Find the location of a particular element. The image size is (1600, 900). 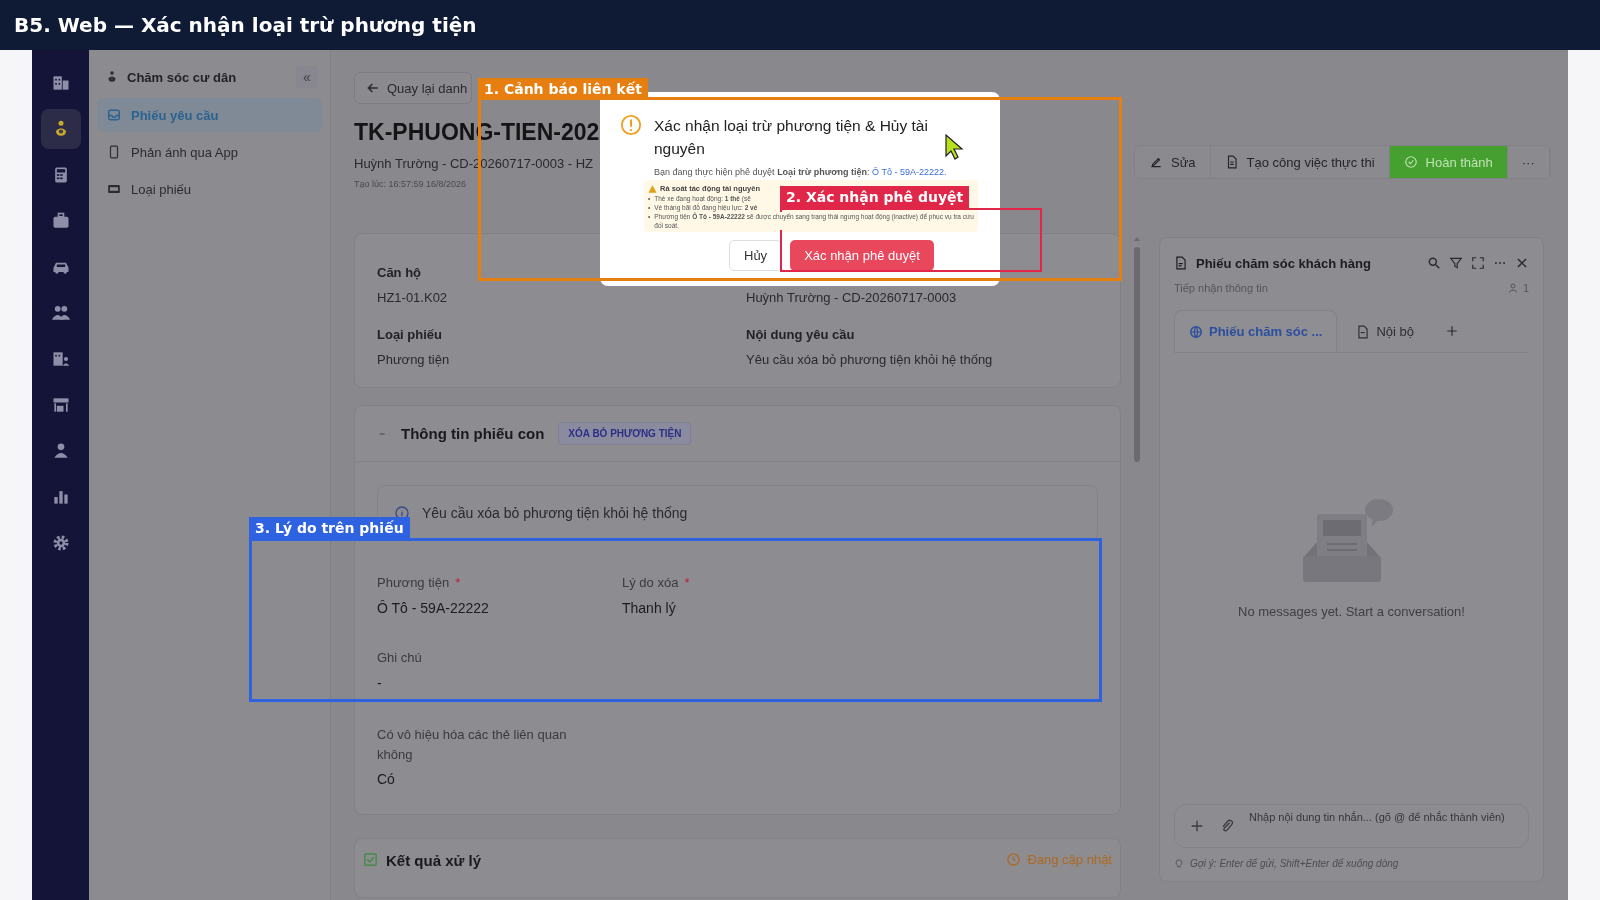

field-label: Lý do xóa is located at coordinates (650, 582).